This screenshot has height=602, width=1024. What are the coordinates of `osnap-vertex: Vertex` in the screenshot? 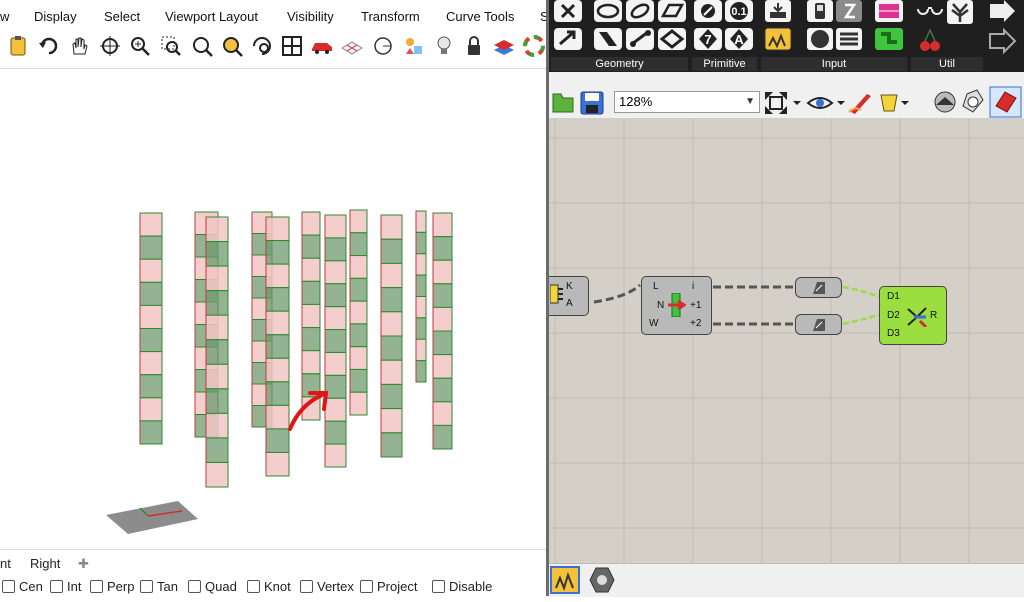 It's located at (327, 586).